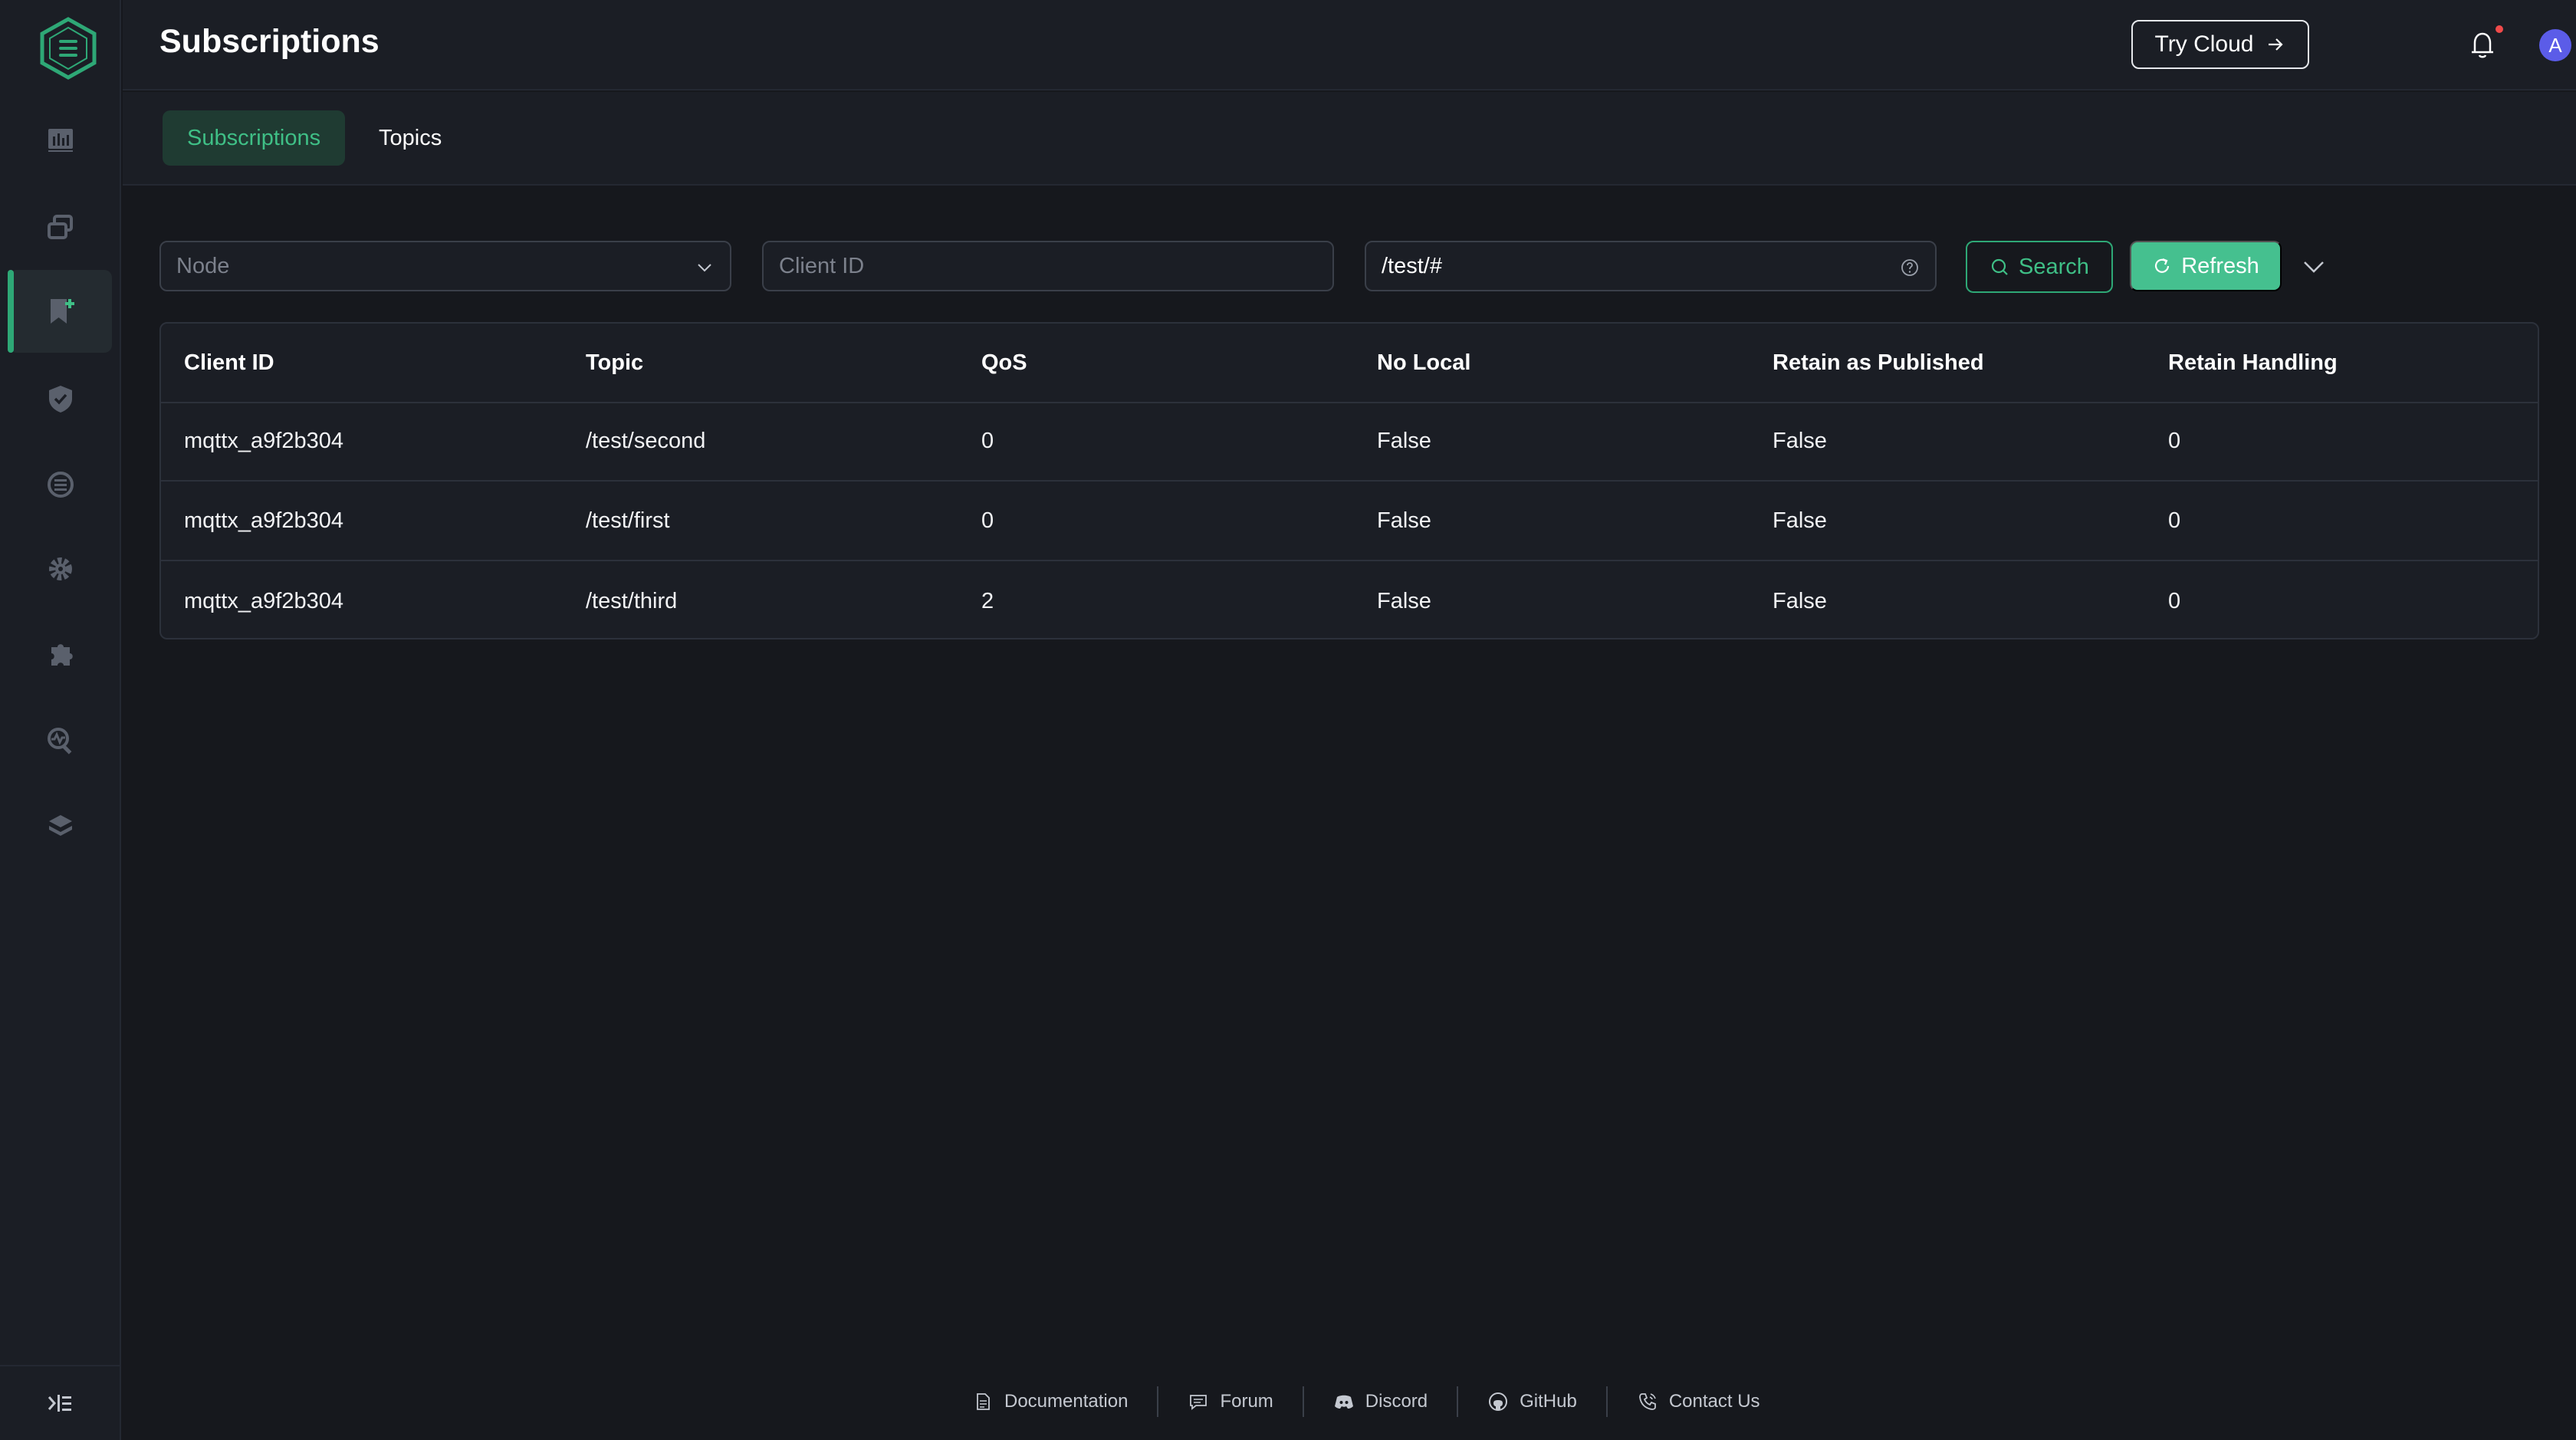  What do you see at coordinates (2204, 44) in the screenshot?
I see `try-cloud-label: Try Cloud` at bounding box center [2204, 44].